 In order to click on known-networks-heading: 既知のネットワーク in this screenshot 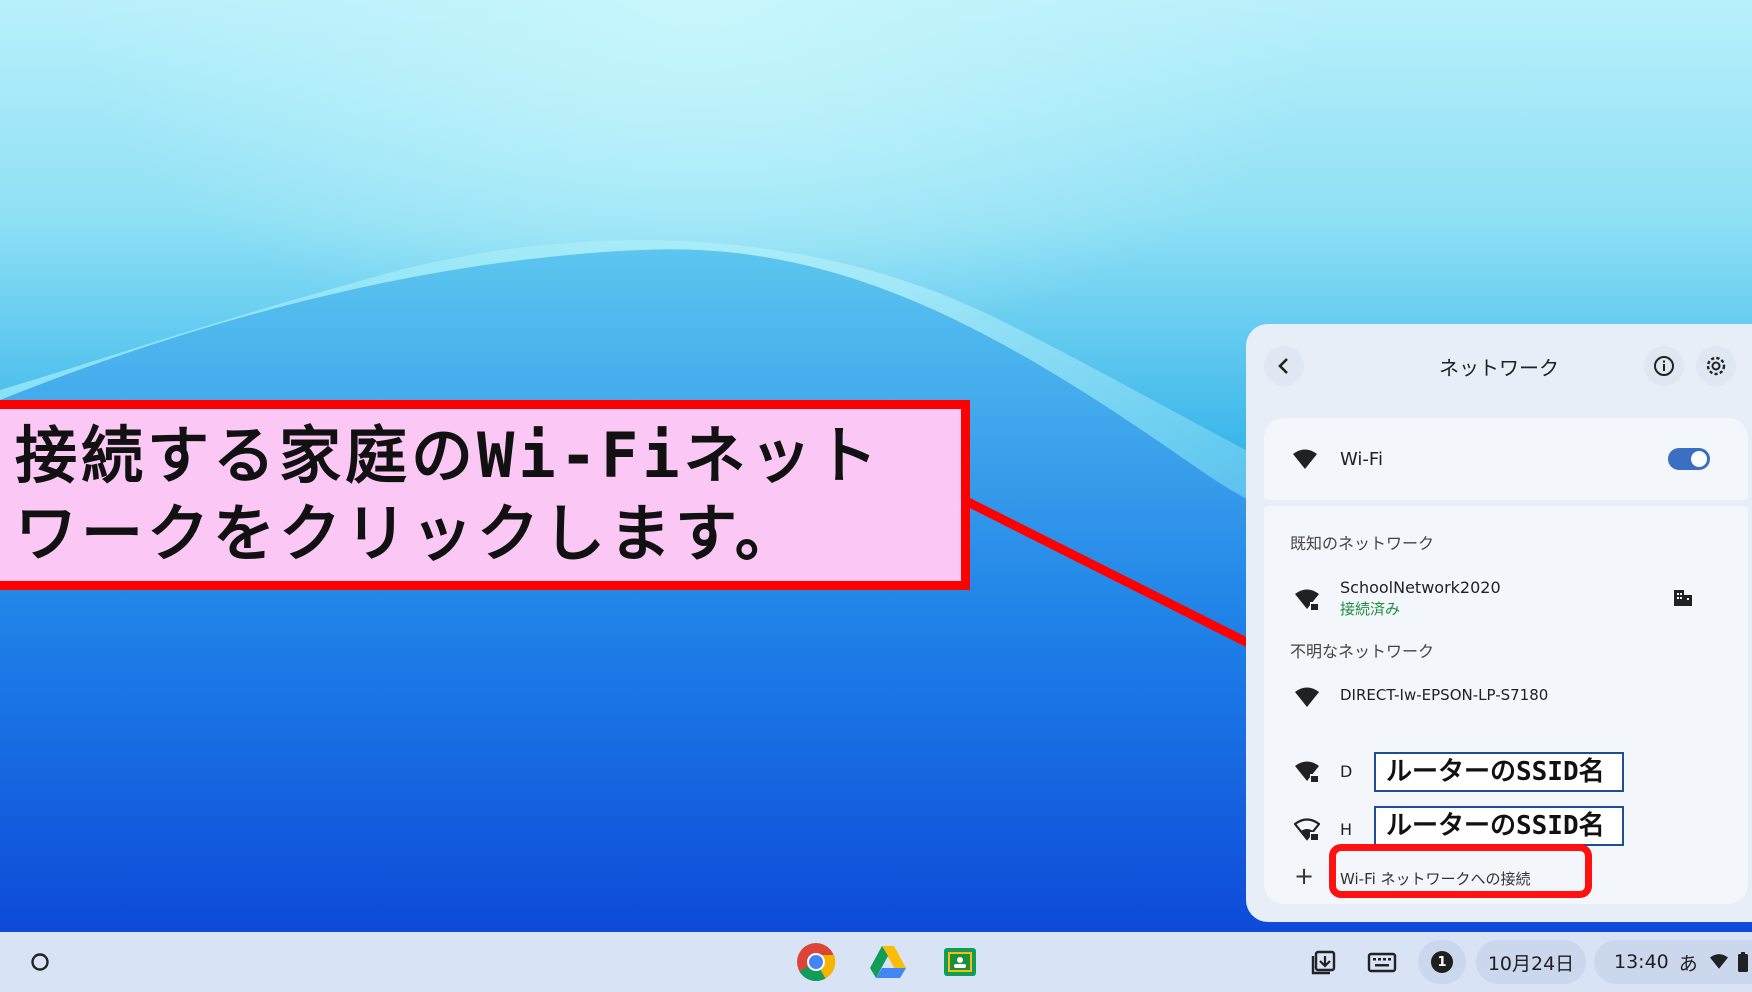, I will do `click(1362, 543)`.